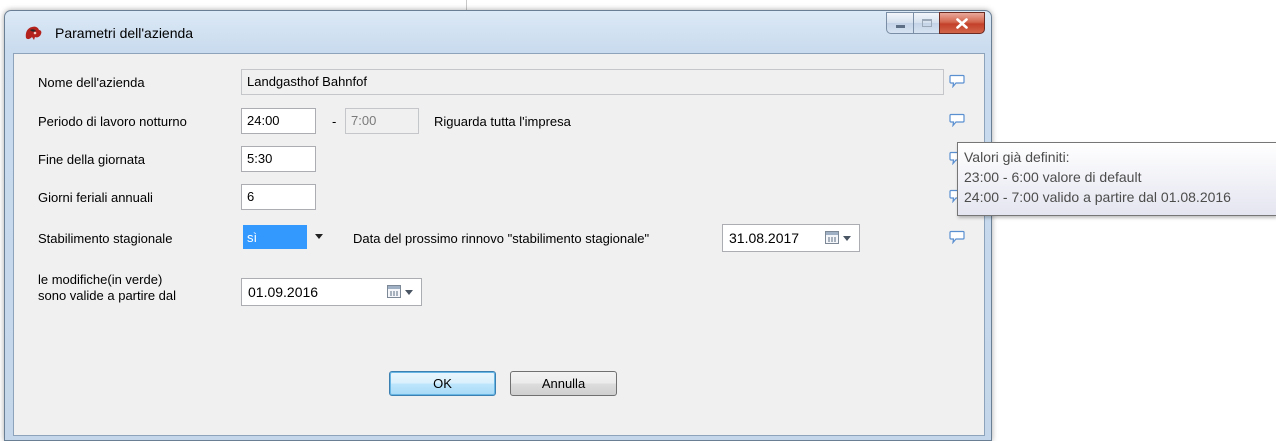 The width and height of the screenshot is (1276, 441). Describe the element at coordinates (563, 383) in the screenshot. I see `cancel-button: Annulla` at that location.